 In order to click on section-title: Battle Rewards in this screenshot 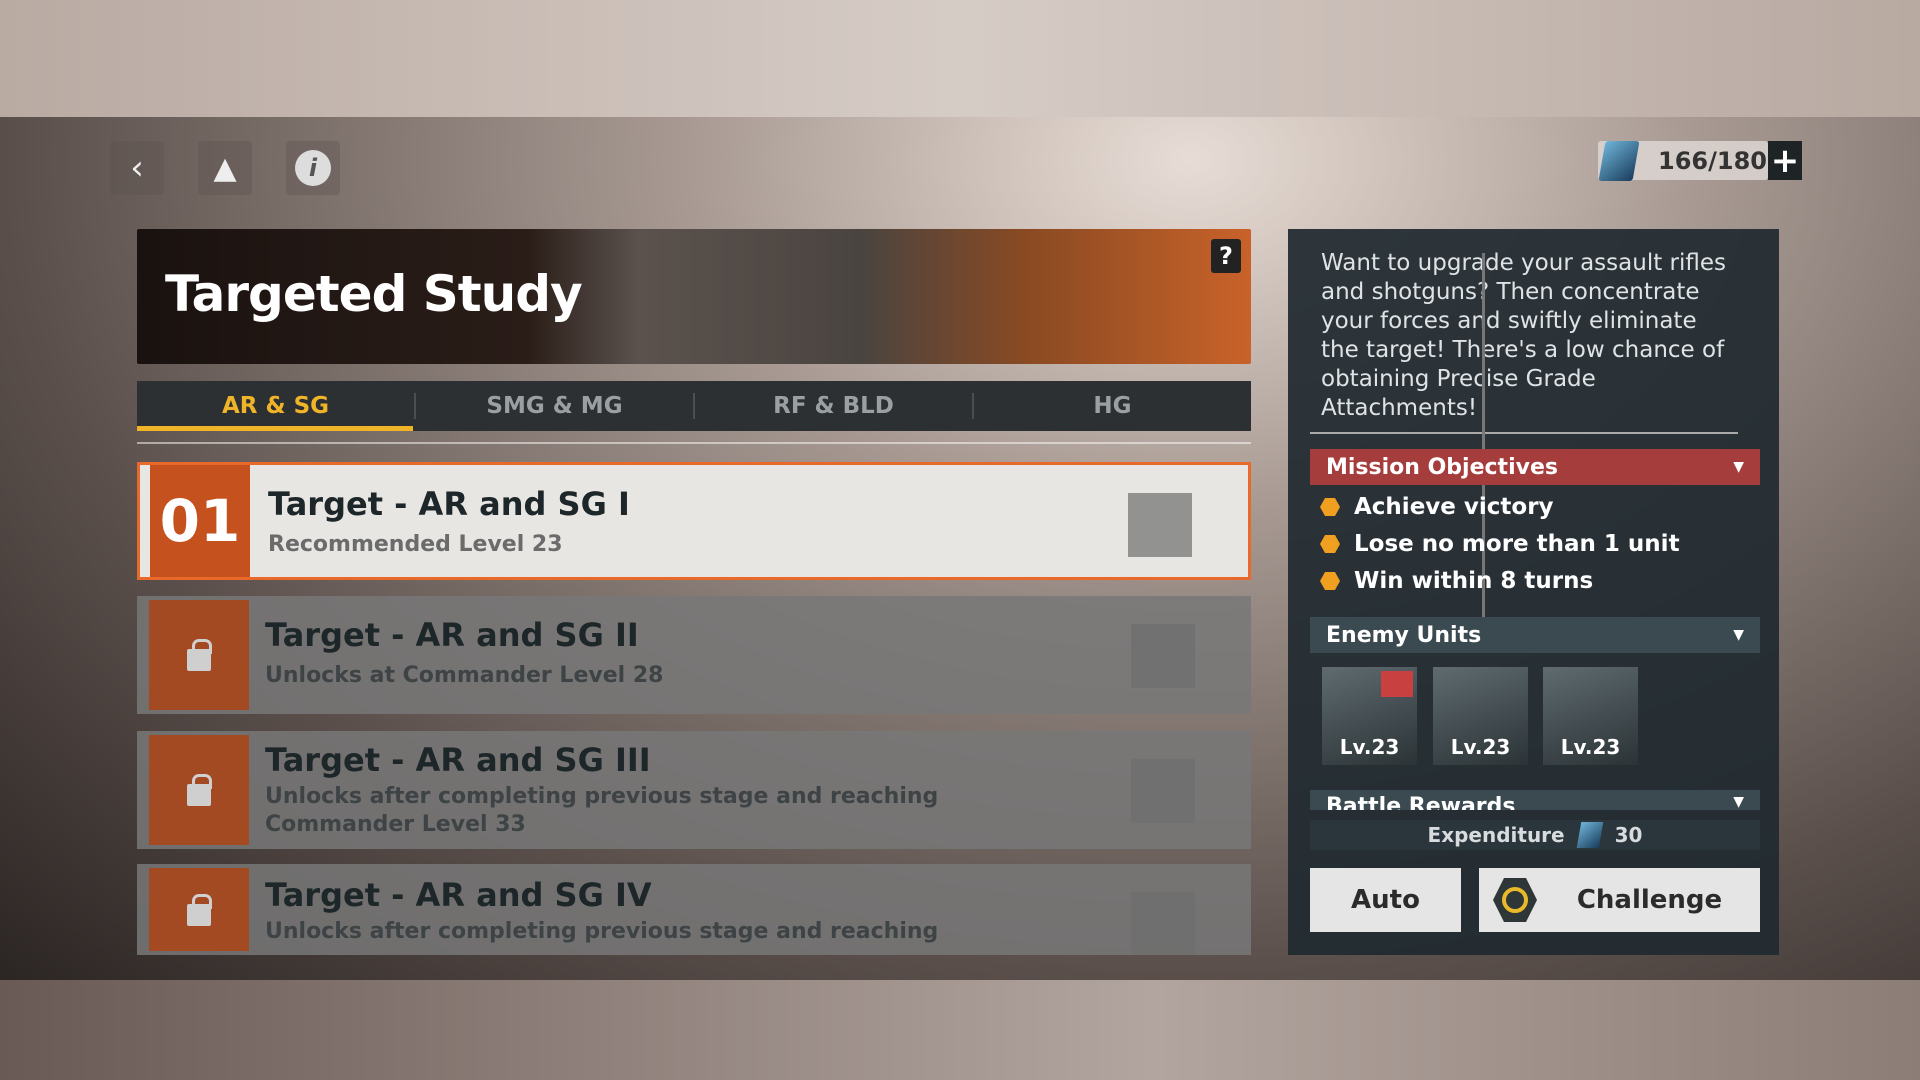, I will do `click(1421, 802)`.